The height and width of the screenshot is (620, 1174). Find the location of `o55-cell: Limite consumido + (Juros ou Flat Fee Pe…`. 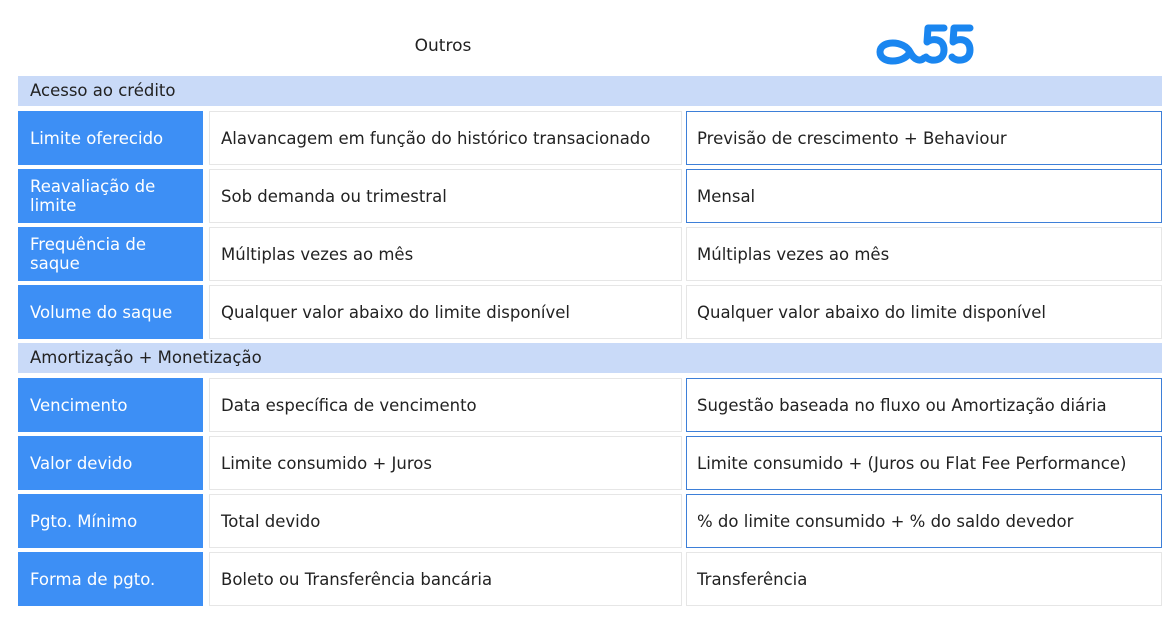

o55-cell: Limite consumido + (Juros ou Flat Fee Pe… is located at coordinates (924, 463).